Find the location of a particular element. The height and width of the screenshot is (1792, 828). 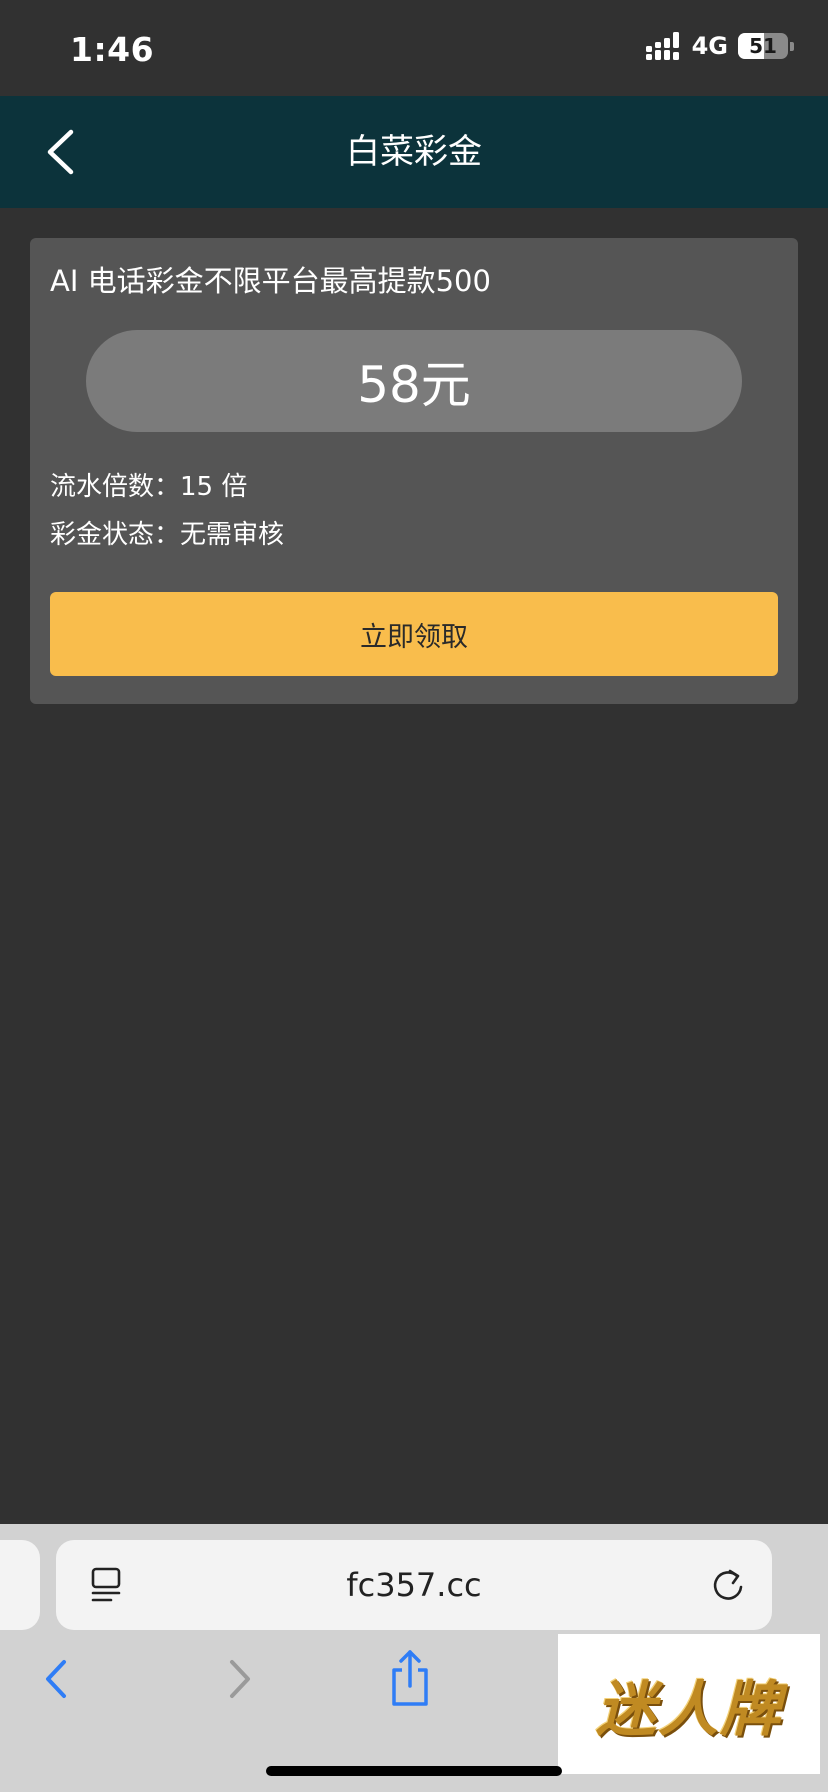

url-text: fc357.cc is located at coordinates (414, 1585).